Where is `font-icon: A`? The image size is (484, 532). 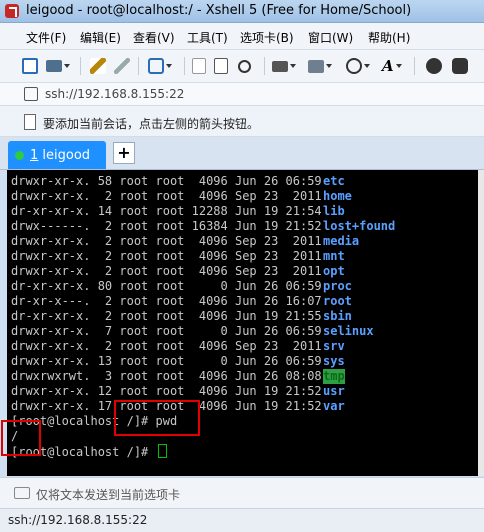
font-icon: A is located at coordinates (392, 66).